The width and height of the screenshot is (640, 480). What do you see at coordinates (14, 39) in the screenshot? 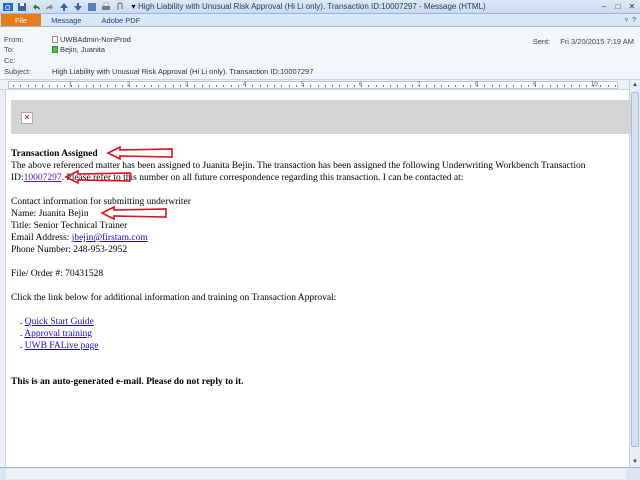
I see `from-label: From:` at bounding box center [14, 39].